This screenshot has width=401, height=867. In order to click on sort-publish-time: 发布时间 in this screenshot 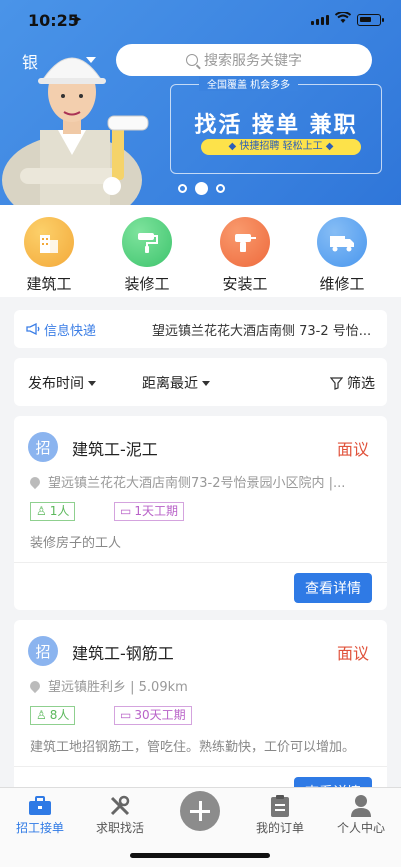, I will do `click(62, 383)`.